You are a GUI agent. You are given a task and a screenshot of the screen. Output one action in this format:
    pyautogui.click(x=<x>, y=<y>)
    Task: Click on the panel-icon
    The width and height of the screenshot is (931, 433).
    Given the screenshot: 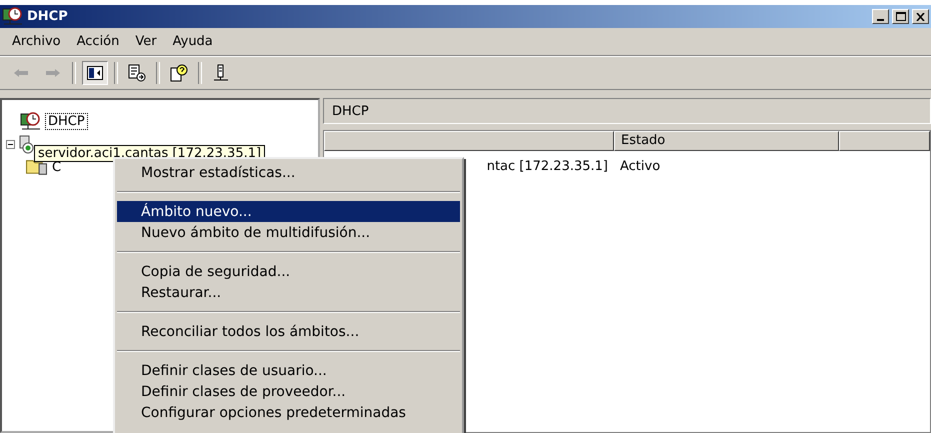 What is the action you would take?
    pyautogui.click(x=95, y=73)
    